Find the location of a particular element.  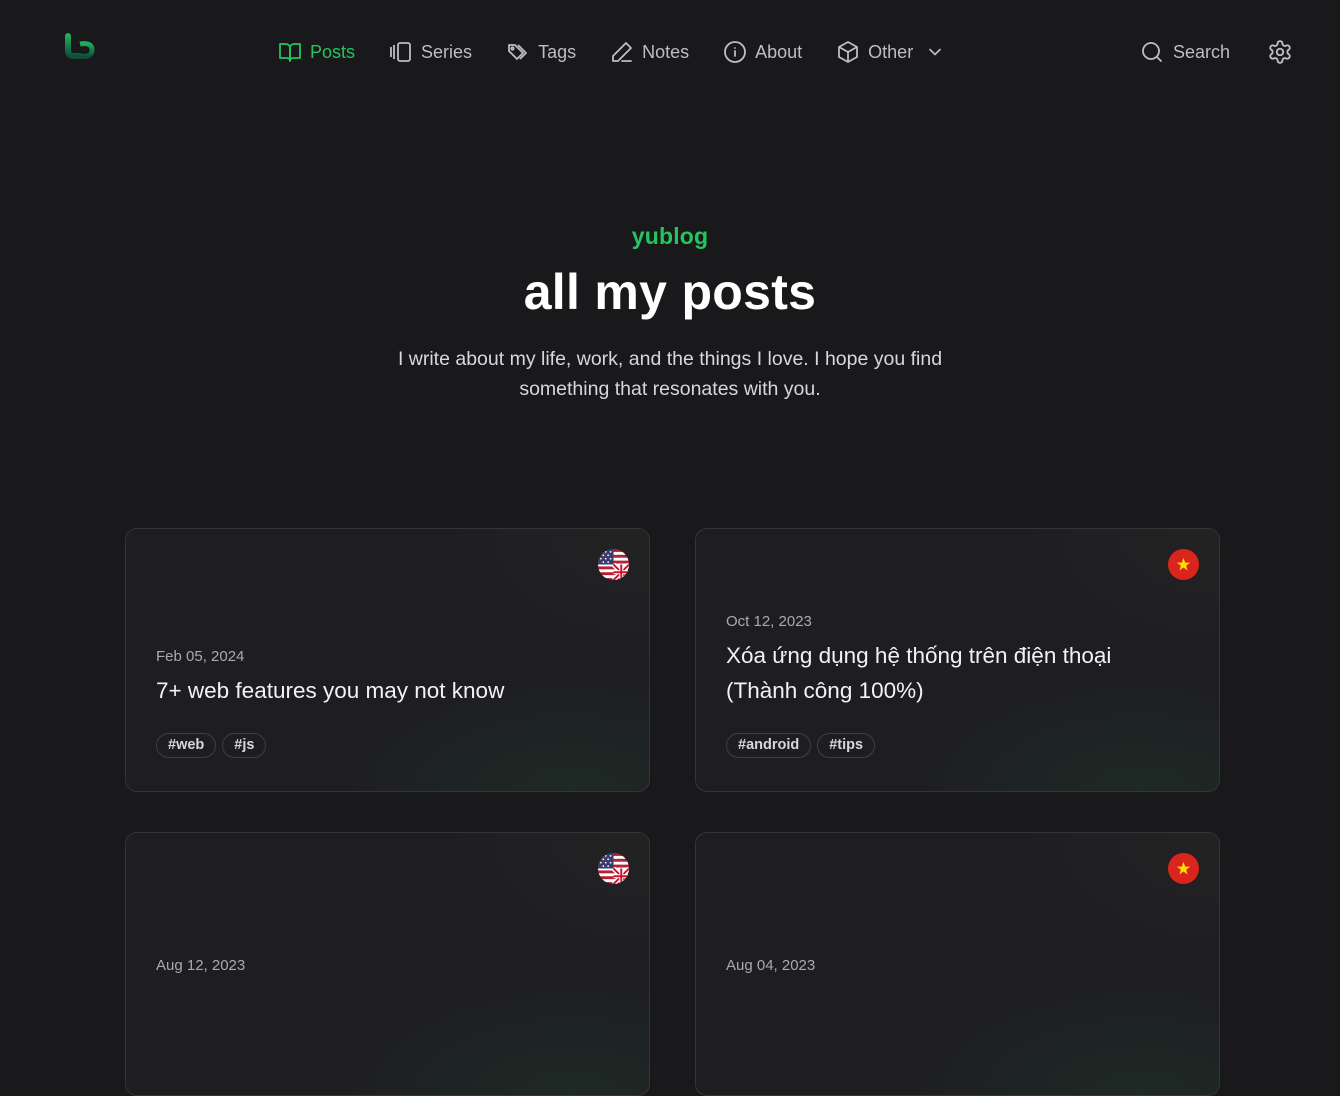

tag-chip: #tips is located at coordinates (846, 745).